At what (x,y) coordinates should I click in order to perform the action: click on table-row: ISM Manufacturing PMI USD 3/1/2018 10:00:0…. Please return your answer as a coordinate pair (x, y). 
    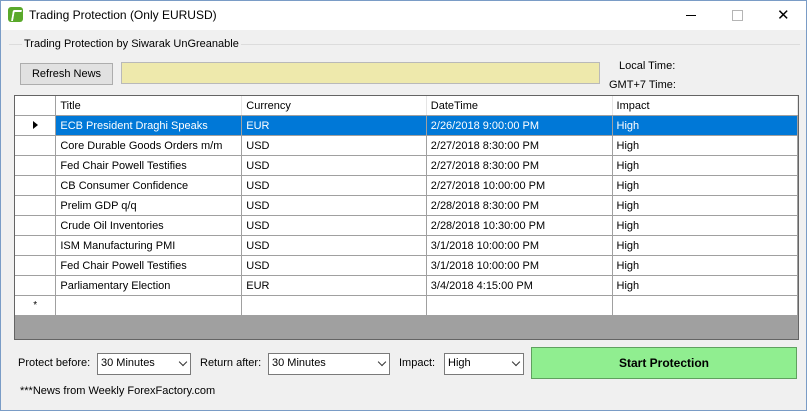
    Looking at the image, I should click on (406, 245).